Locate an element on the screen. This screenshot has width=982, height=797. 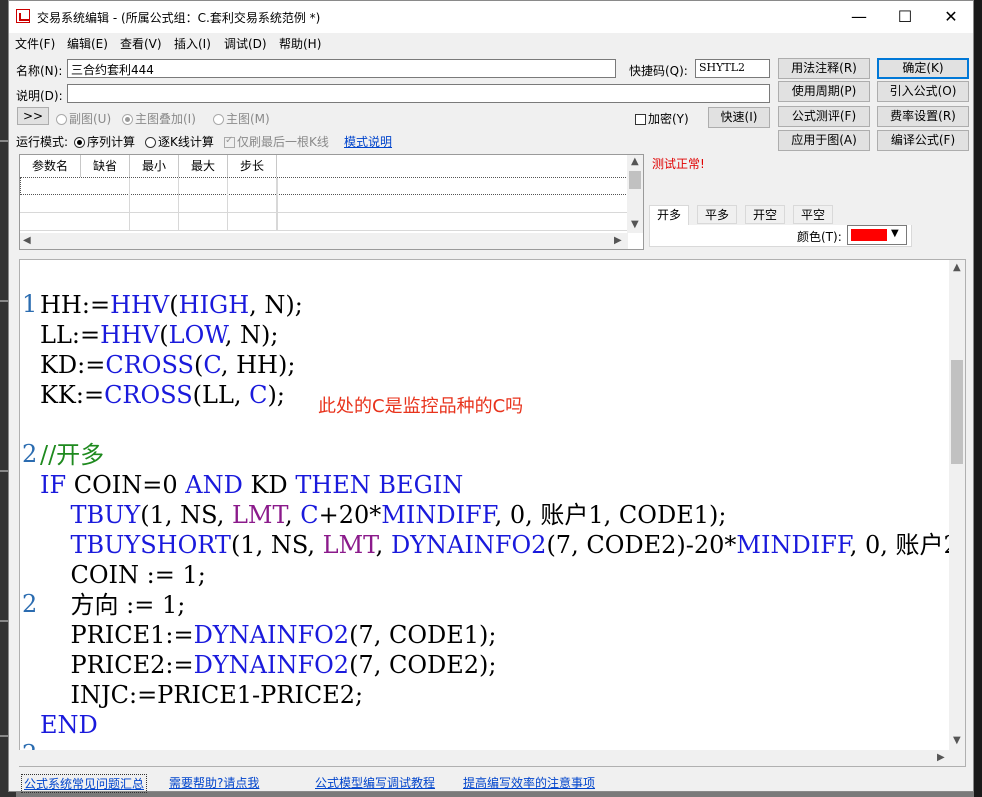
menu-bar: 文件(F) 编辑(E) 查看(V) 插入(I) 调试(D) 帮助(H) is located at coordinates (491, 43).